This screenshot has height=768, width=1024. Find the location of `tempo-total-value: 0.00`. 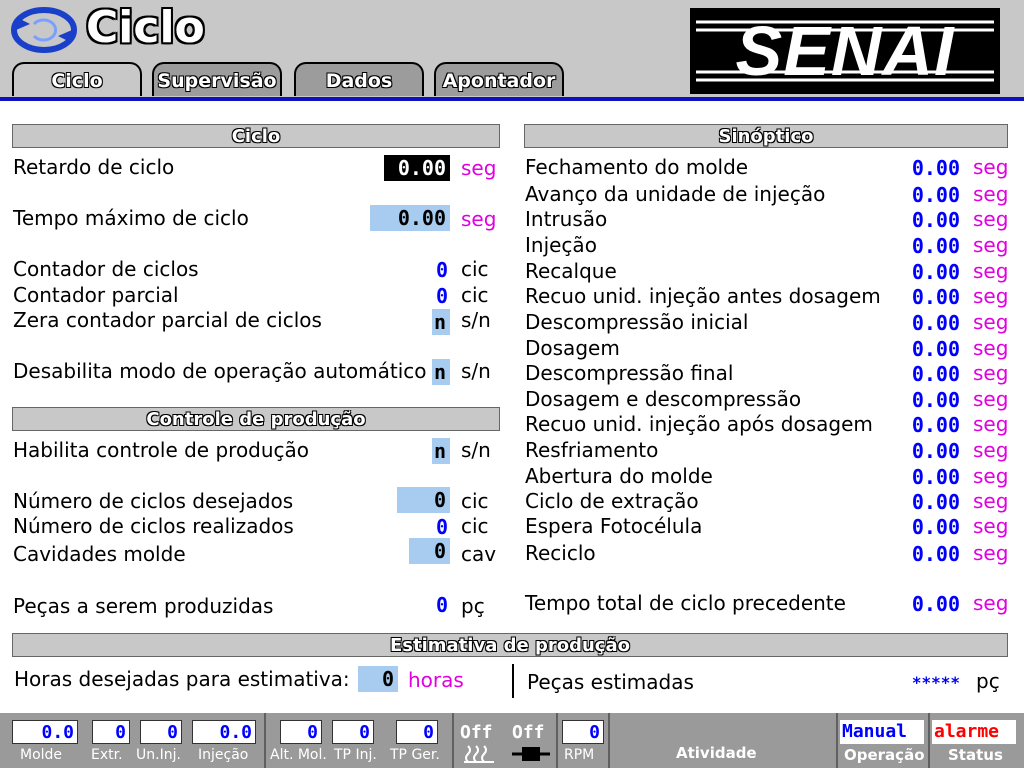

tempo-total-value: 0.00 is located at coordinates (935, 604).